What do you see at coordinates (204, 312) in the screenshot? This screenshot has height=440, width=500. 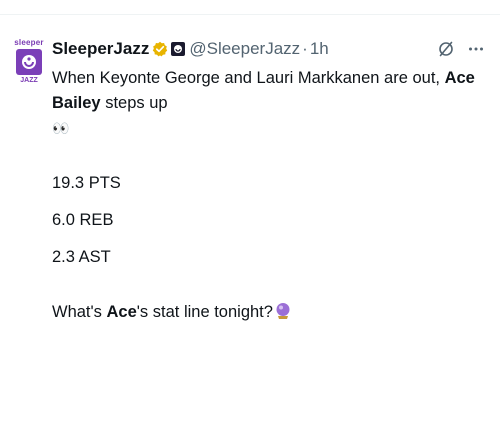 I see `question-text-post: 's stat line tonight?` at bounding box center [204, 312].